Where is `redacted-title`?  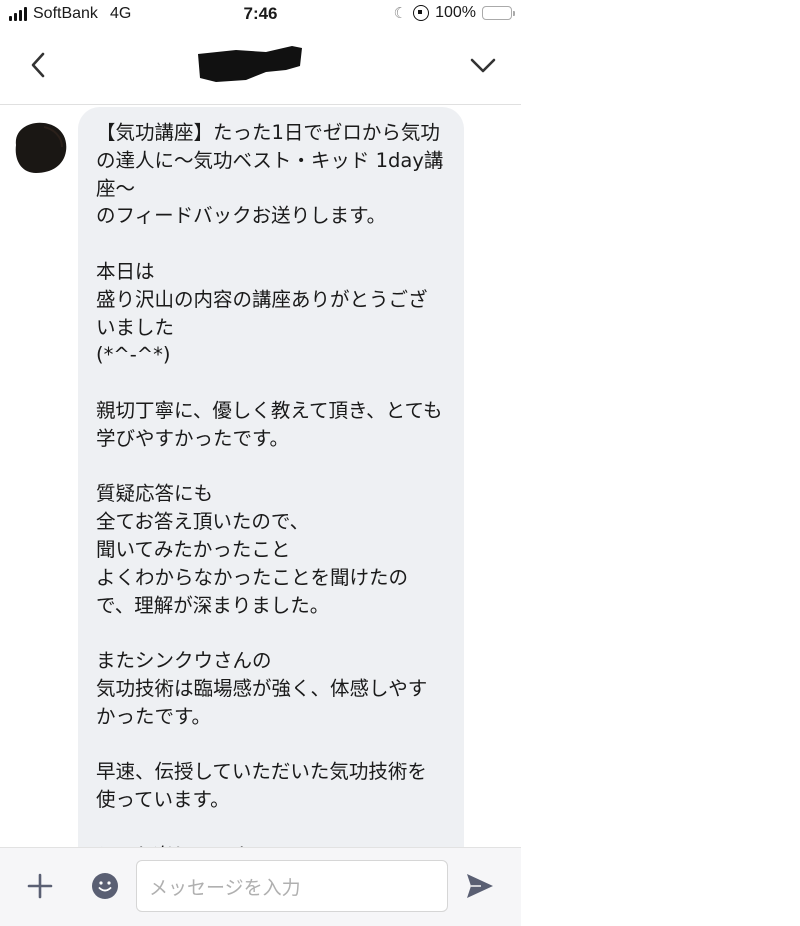
redacted-title is located at coordinates (250, 64).